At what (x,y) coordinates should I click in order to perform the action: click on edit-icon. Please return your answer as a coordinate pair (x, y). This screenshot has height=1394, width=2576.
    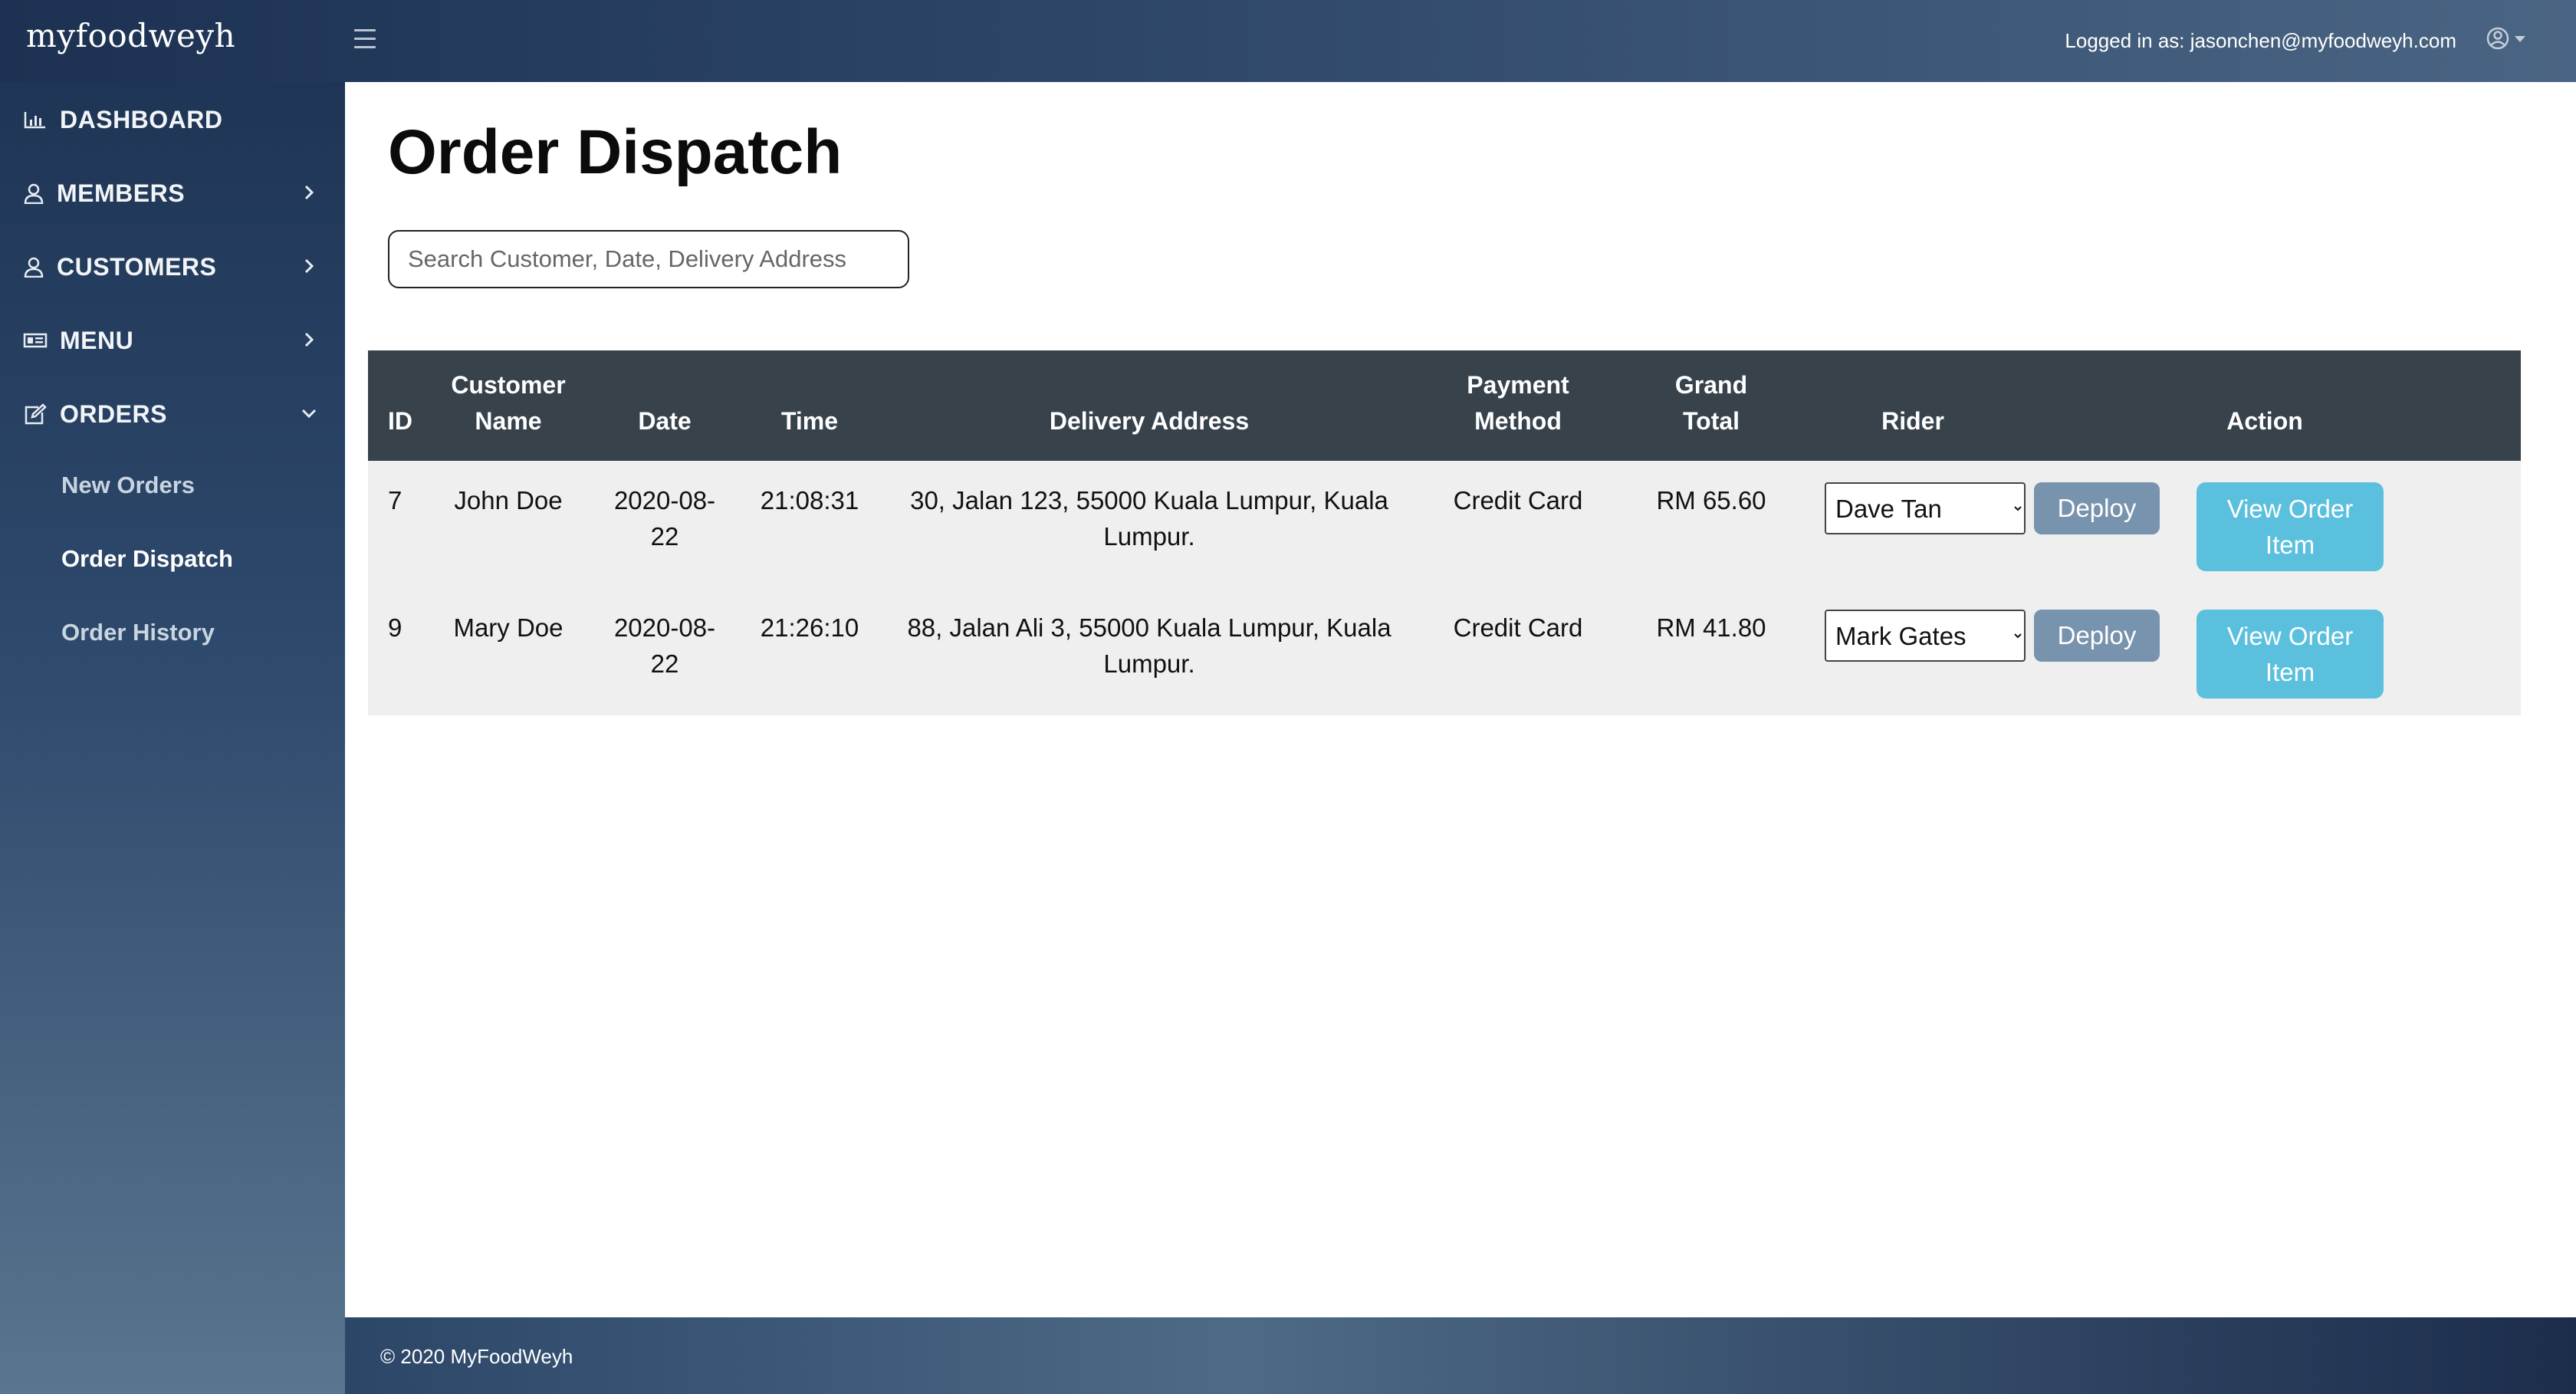
    Looking at the image, I should click on (36, 414).